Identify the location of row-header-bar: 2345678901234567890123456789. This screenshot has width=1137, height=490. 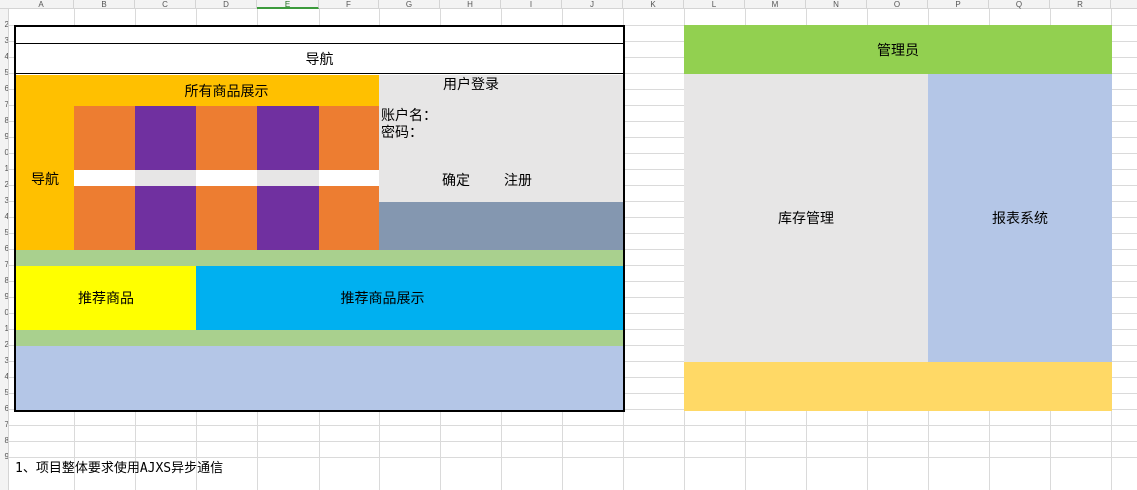
(4, 249).